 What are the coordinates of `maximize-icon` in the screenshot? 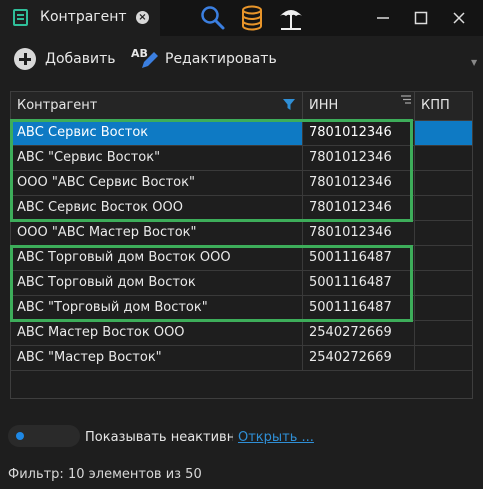 It's located at (421, 18).